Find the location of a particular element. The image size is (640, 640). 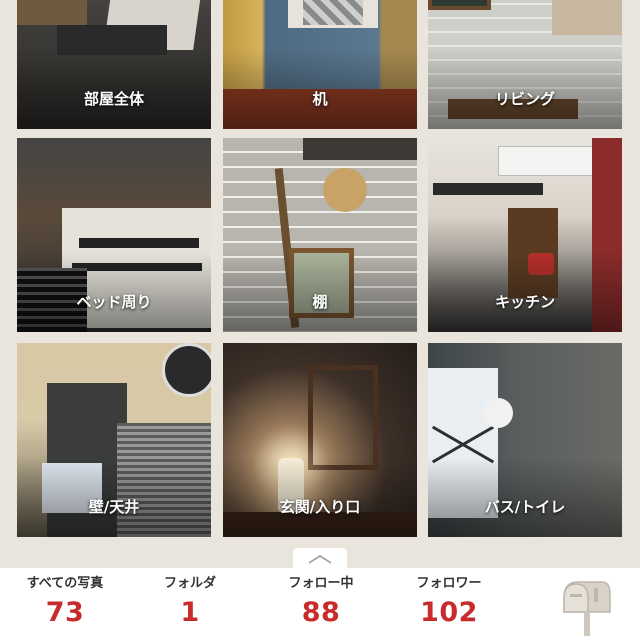

stat-label: フォロワー is located at coordinates (449, 583).